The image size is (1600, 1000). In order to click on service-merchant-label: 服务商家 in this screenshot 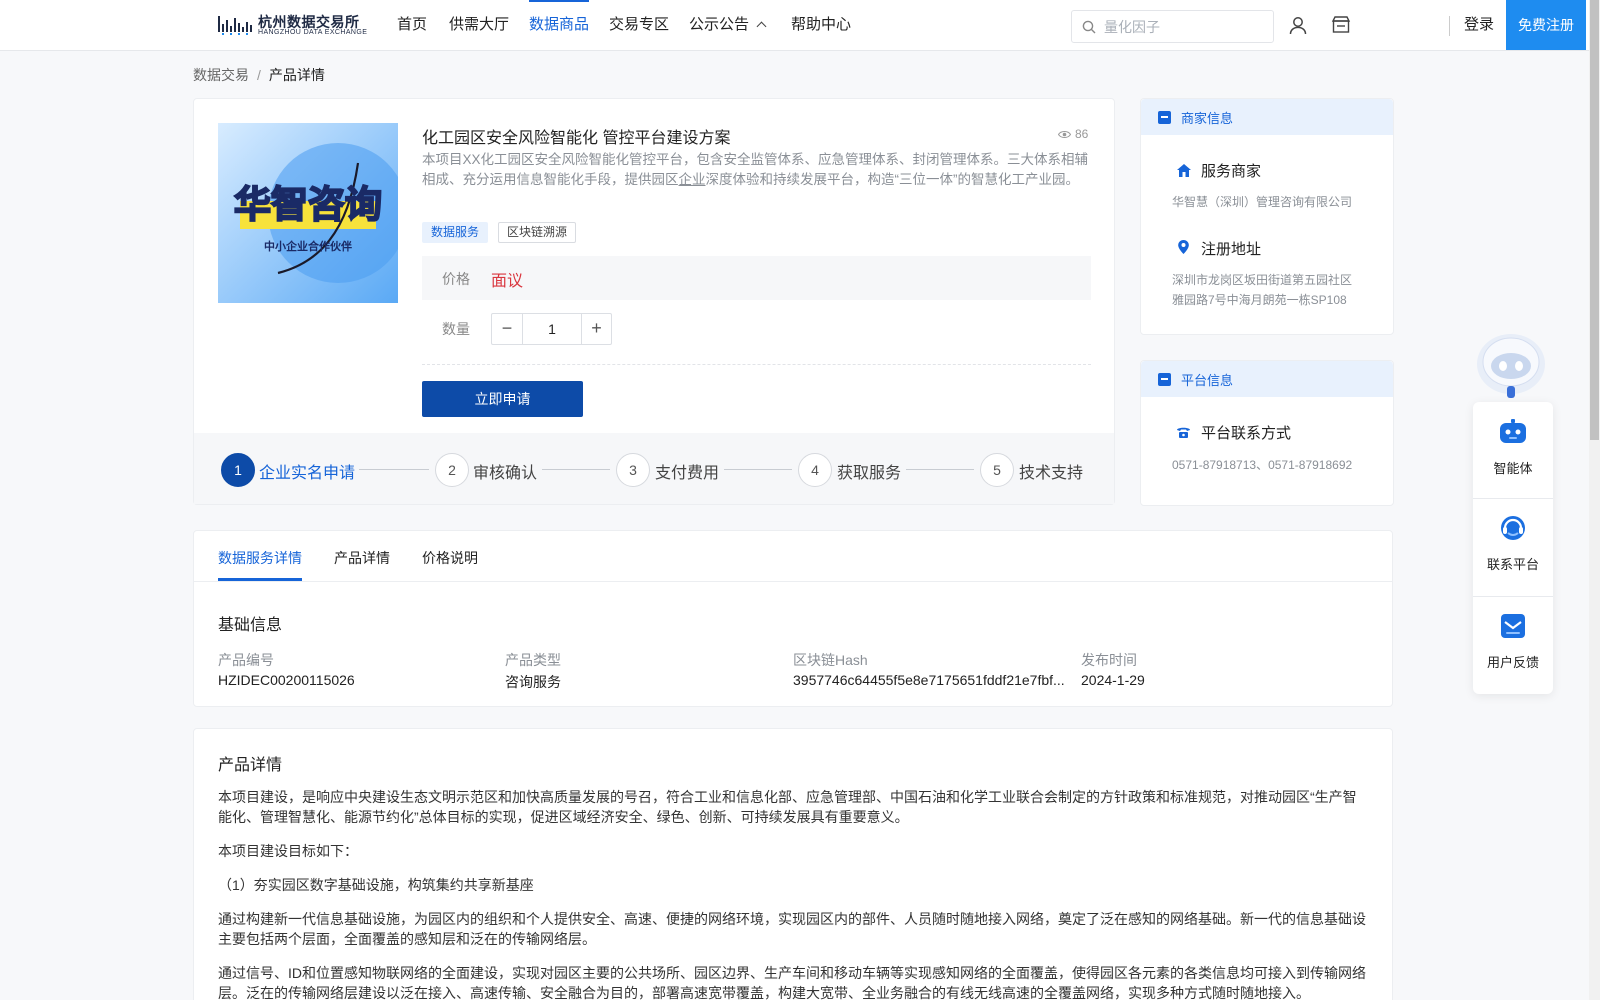, I will do `click(1231, 171)`.